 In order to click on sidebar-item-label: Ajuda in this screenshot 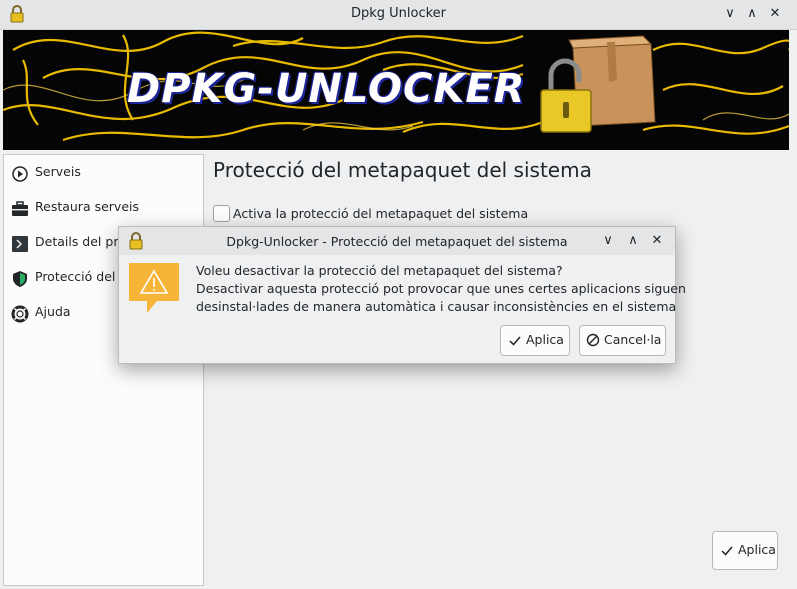, I will do `click(53, 311)`.